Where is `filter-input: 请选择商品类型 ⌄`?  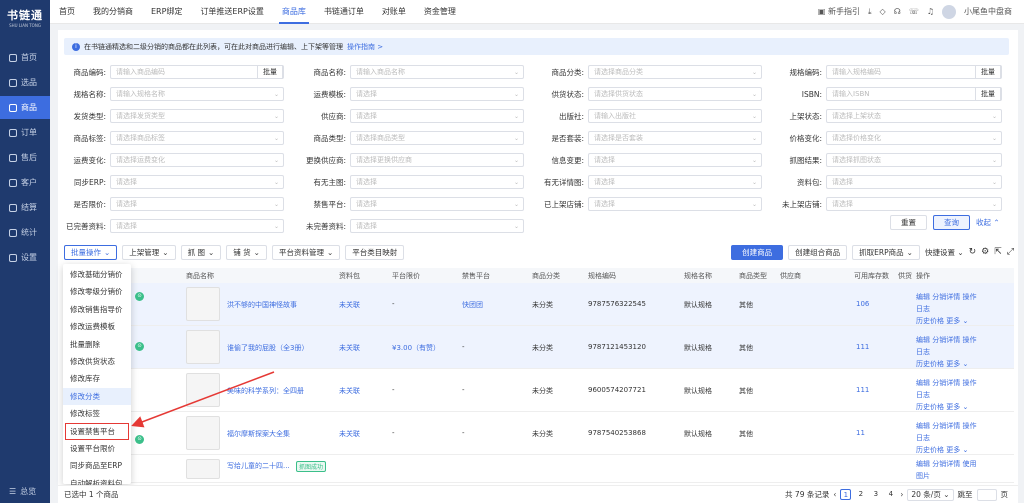
filter-input: 请选择商品类型 ⌄ is located at coordinates (437, 138).